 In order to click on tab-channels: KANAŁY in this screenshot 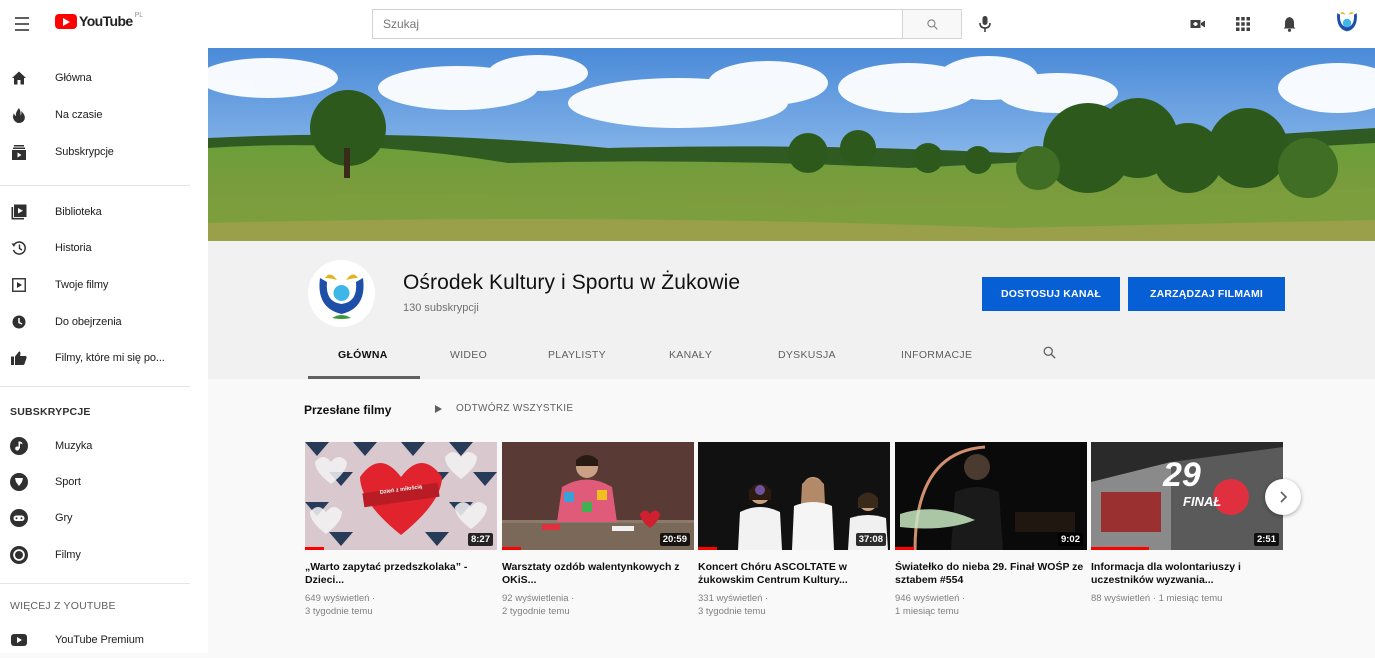, I will do `click(690, 355)`.